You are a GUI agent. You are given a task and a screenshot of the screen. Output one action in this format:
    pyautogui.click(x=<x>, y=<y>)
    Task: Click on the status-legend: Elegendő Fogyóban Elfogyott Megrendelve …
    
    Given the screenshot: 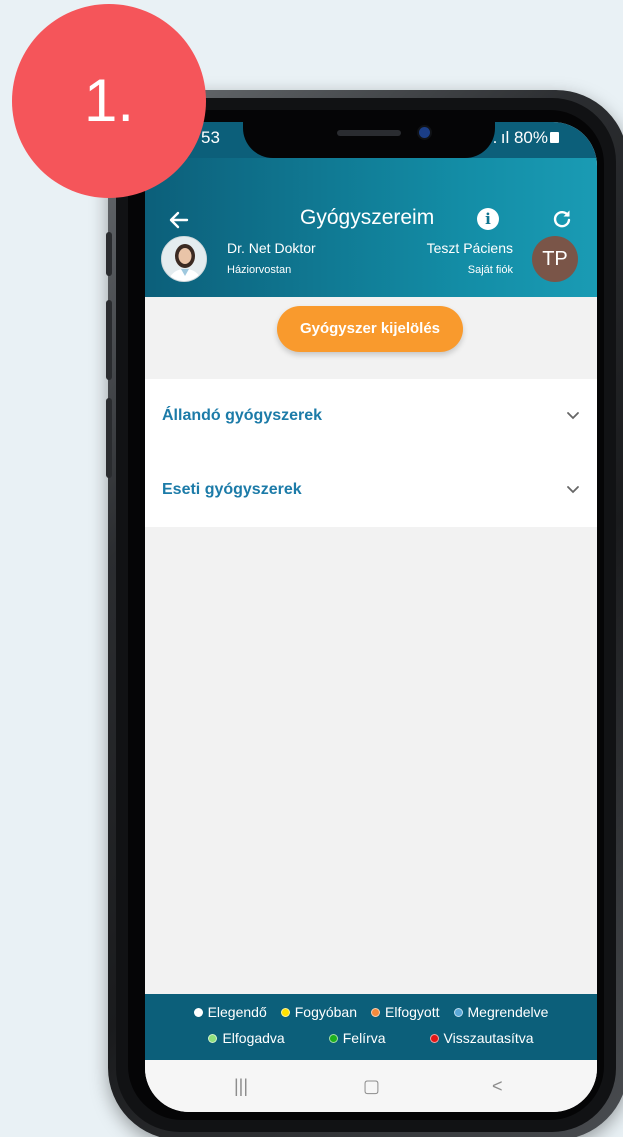 What is the action you would take?
    pyautogui.click(x=371, y=1027)
    